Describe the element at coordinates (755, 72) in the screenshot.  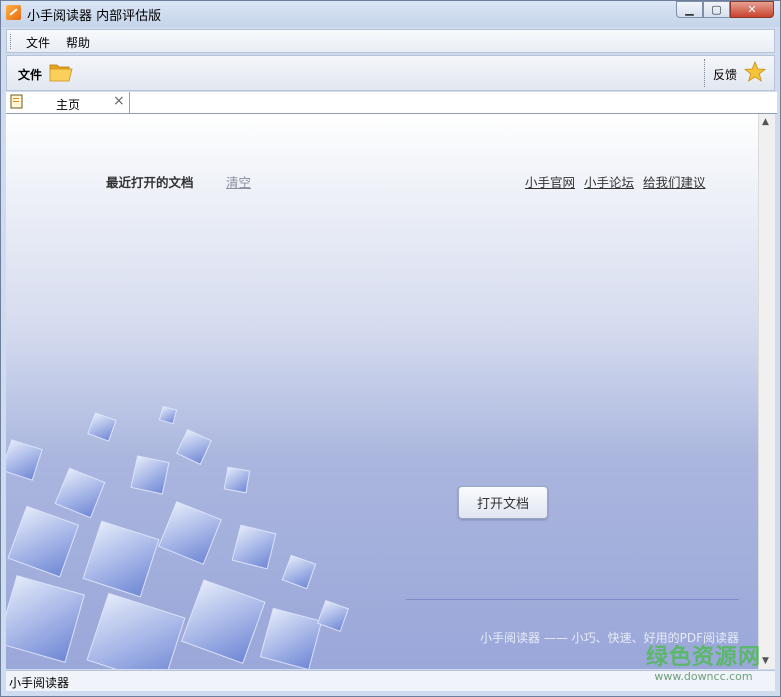
I see `feedback-star-icon` at that location.